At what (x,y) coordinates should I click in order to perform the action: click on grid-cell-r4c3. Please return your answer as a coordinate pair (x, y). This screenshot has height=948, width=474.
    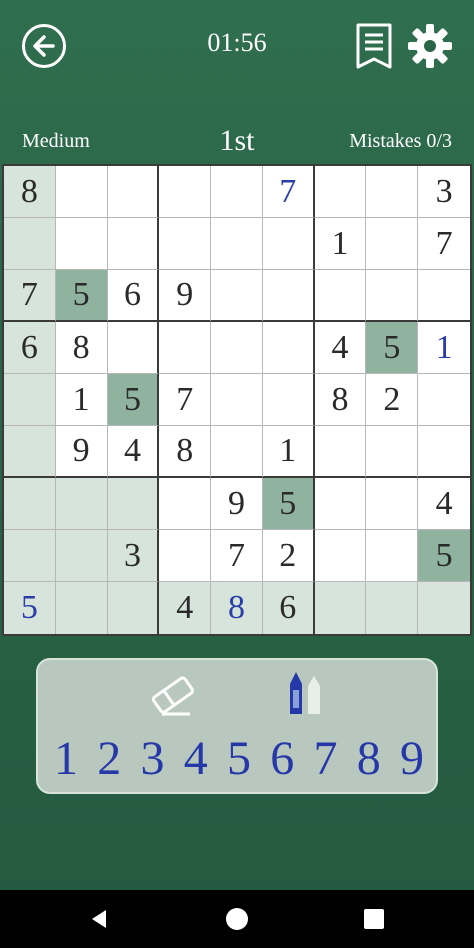
    Looking at the image, I should click on (133, 348).